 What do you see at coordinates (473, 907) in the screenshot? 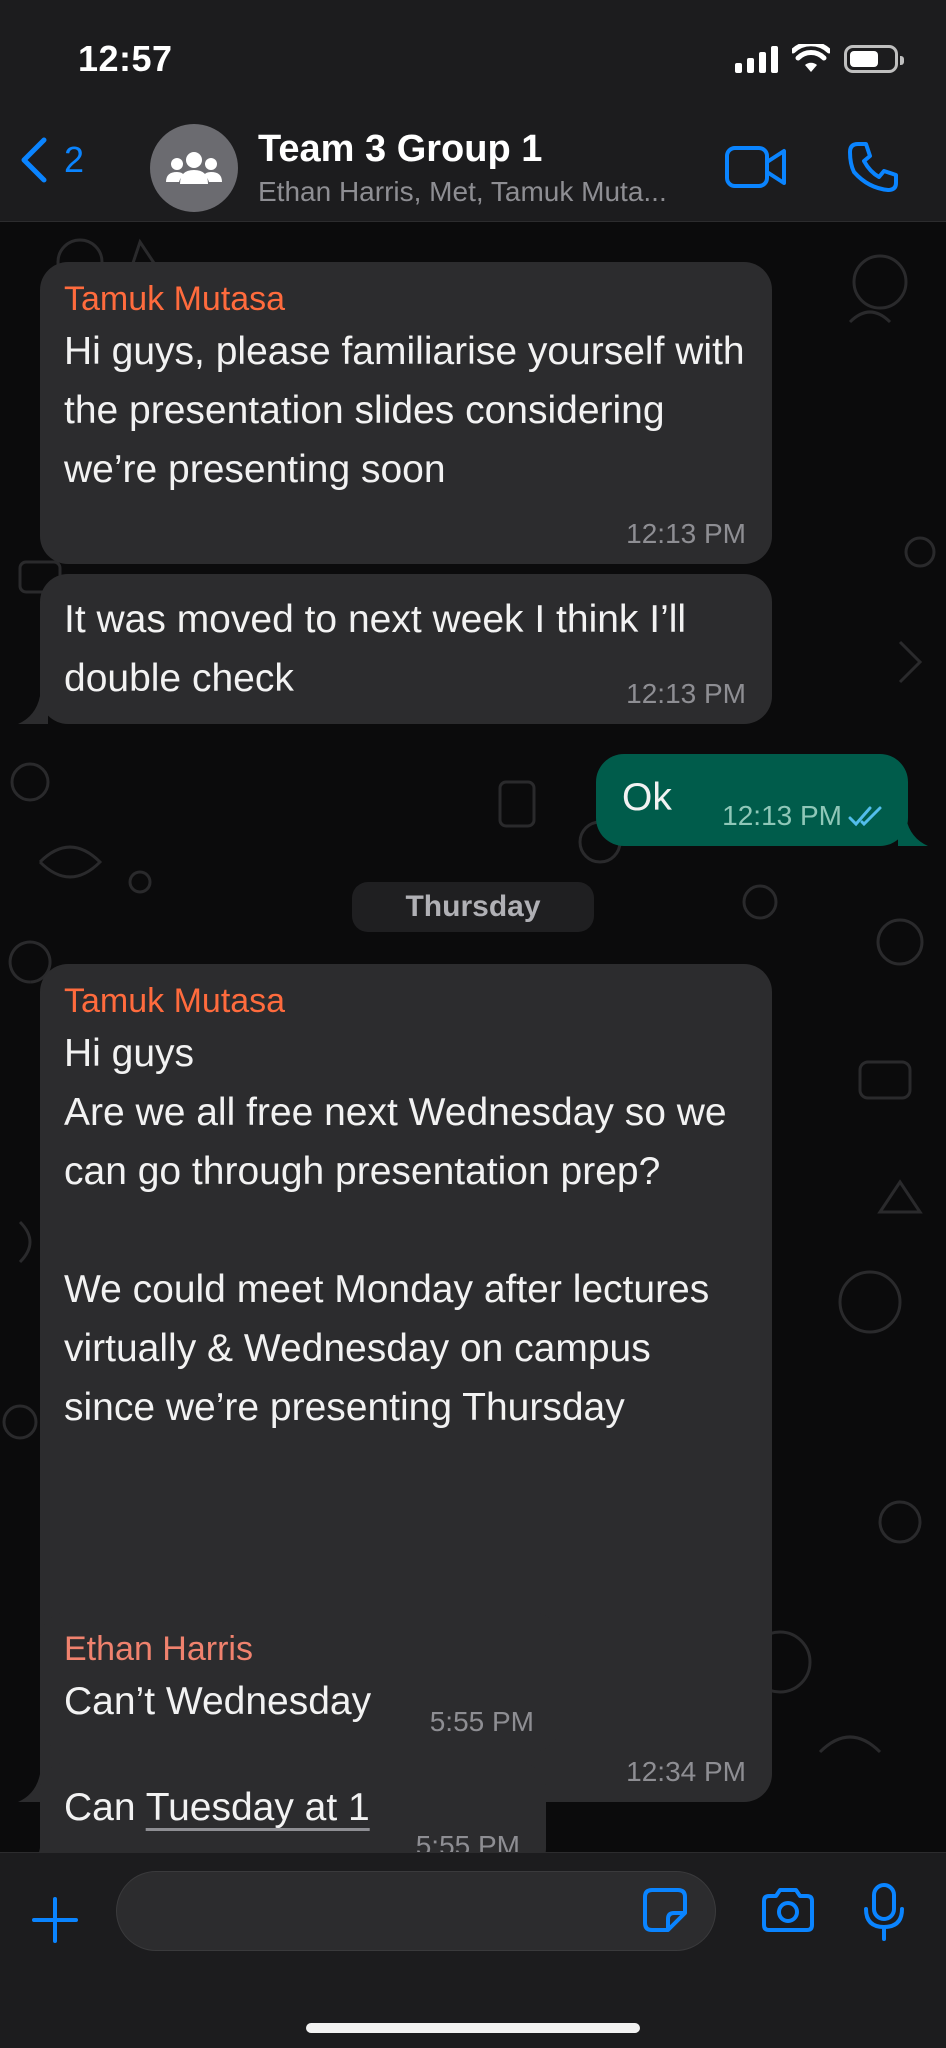
I see `date-separator: Thursday` at bounding box center [473, 907].